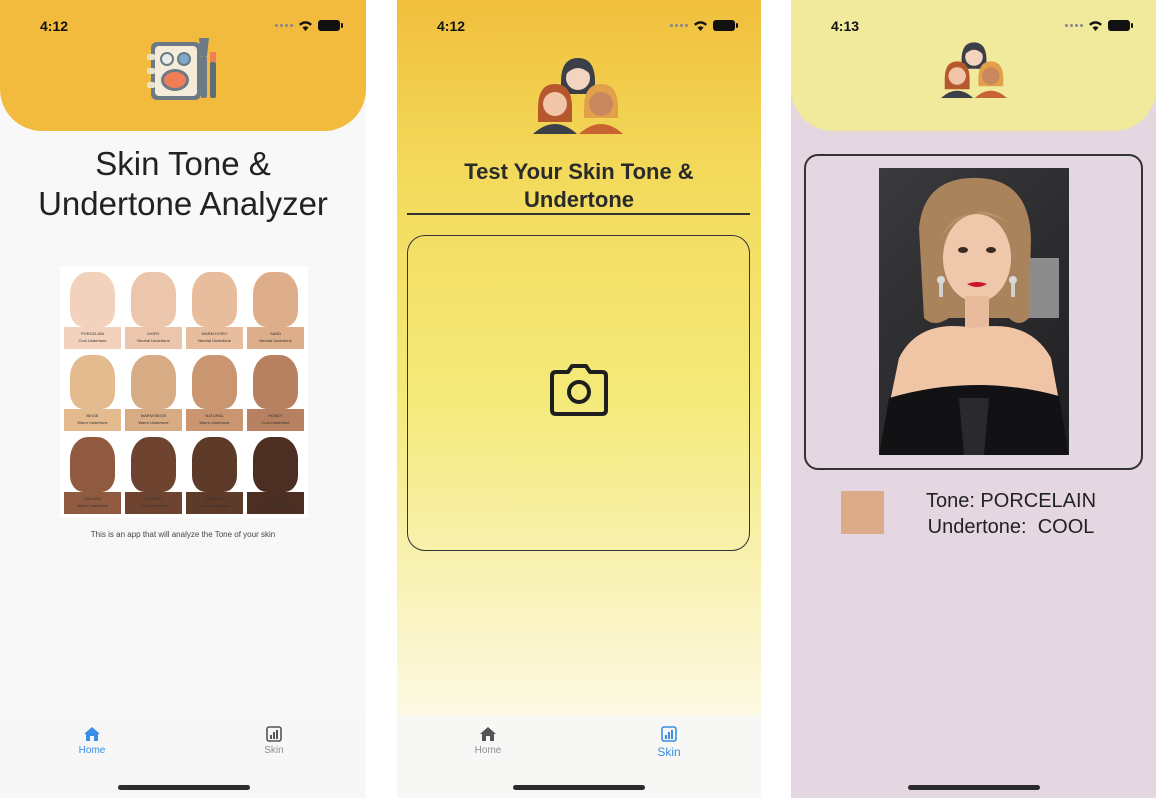 The height and width of the screenshot is (804, 1160). Describe the element at coordinates (153, 498) in the screenshot. I see `tone-name: ALMOND` at that location.